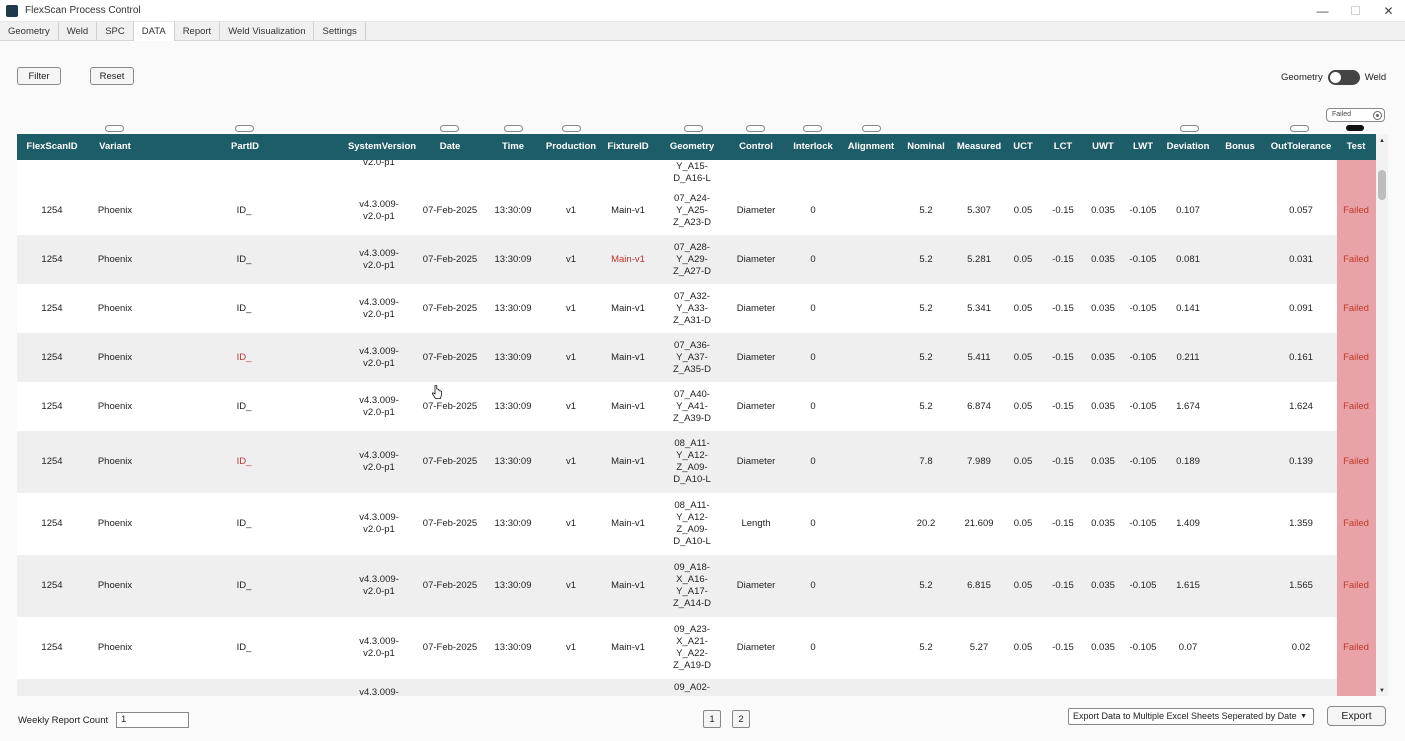 Image resolution: width=1405 pixels, height=741 pixels. I want to click on col-interlock: Interlock, so click(813, 147).